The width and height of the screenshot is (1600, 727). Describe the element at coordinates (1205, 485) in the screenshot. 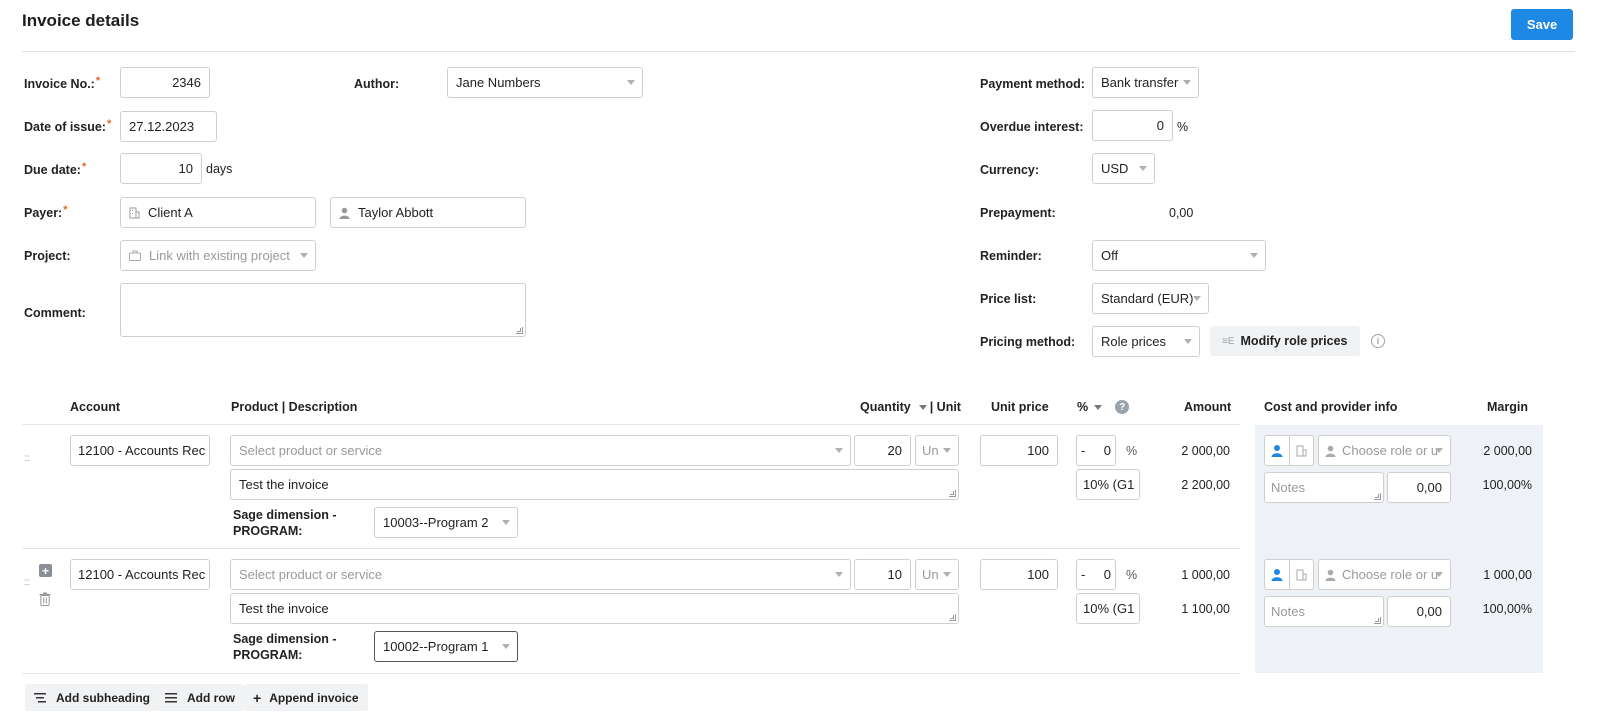

I see `row-amount-with-tax: 2 200,00` at that location.